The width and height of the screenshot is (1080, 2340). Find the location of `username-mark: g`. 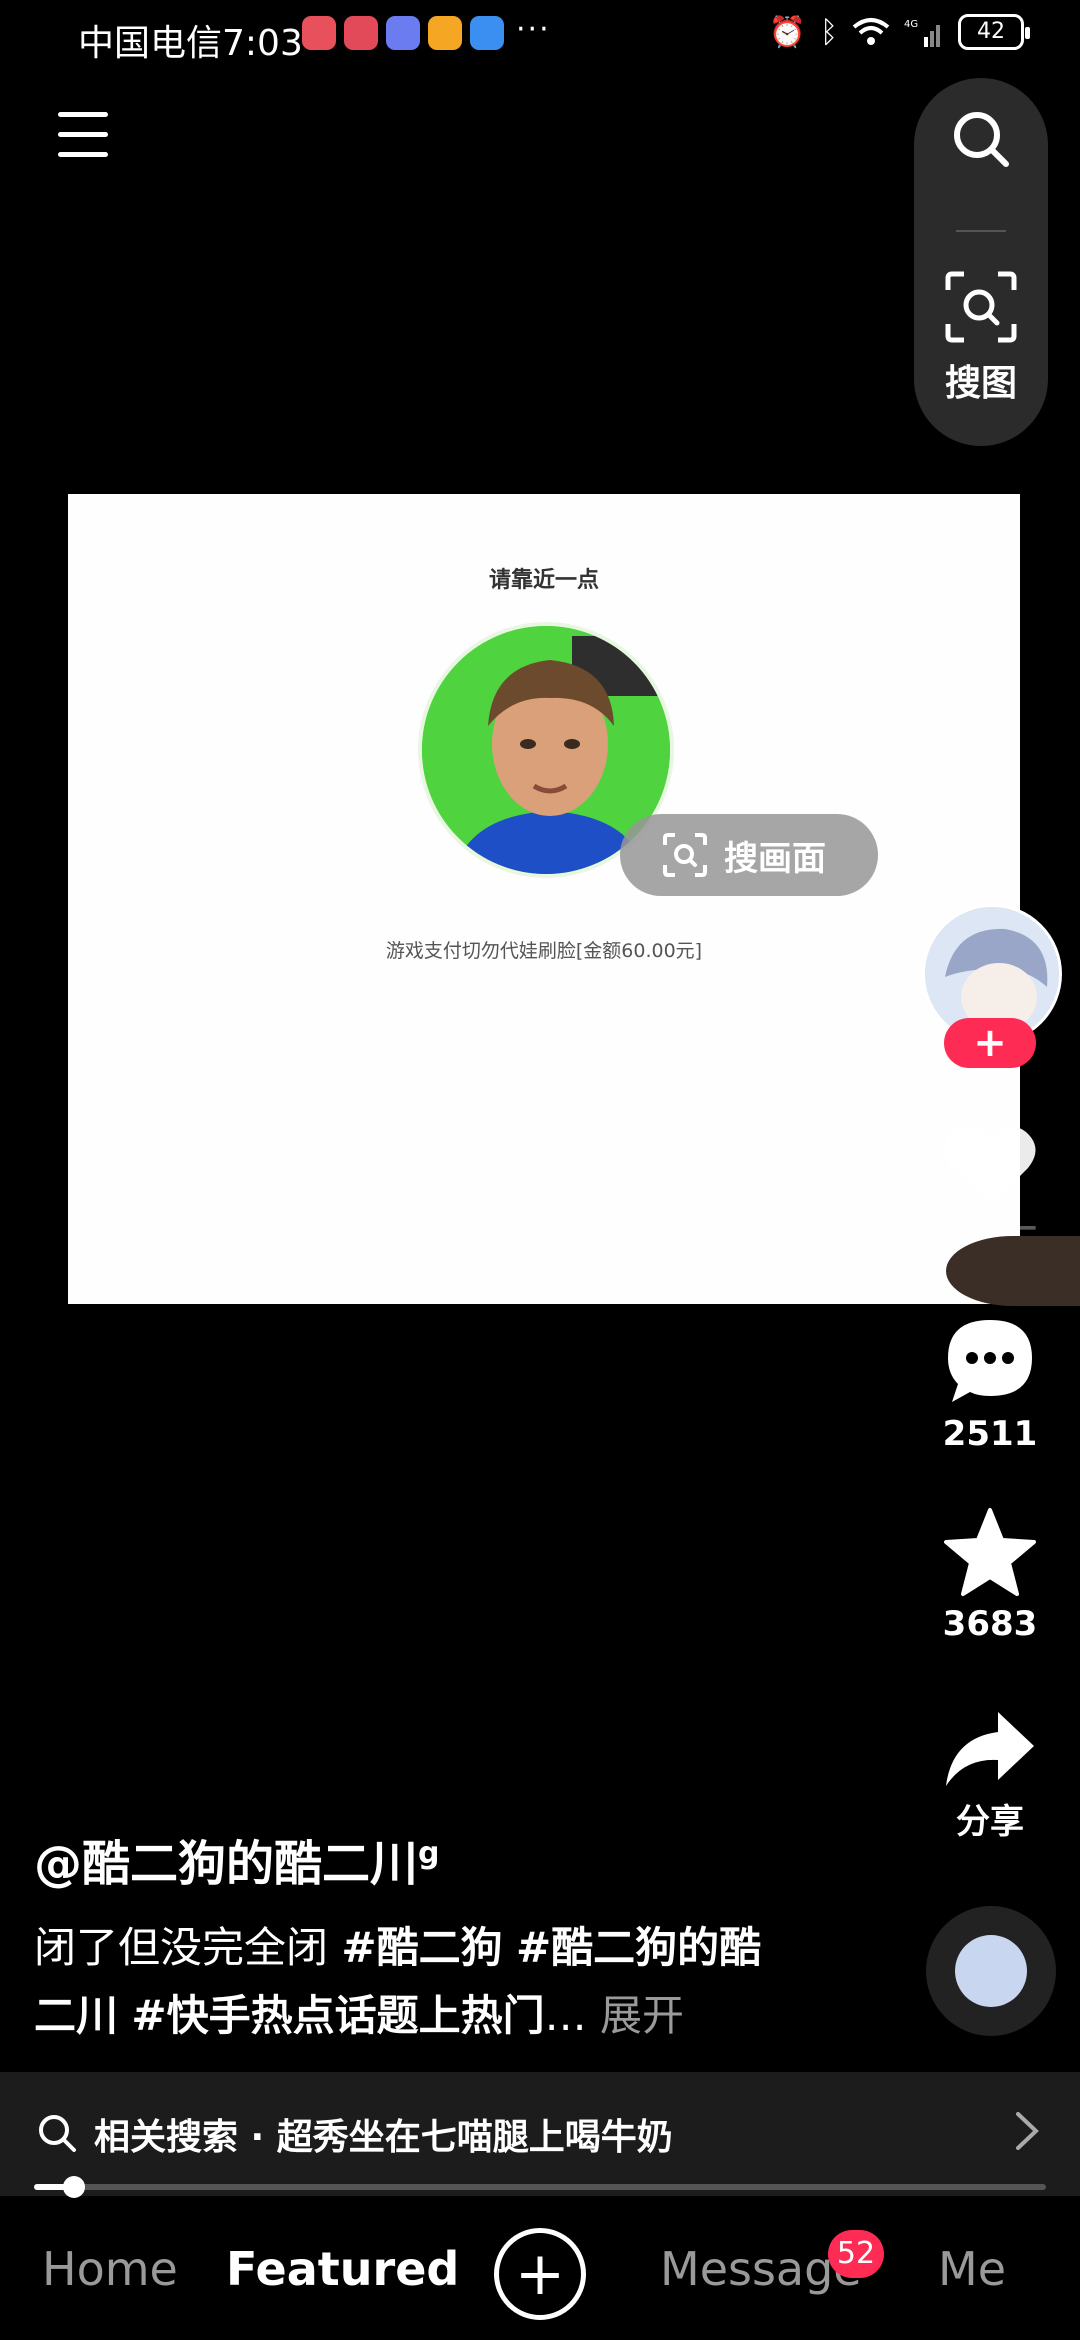

username-mark: g is located at coordinates (429, 1853).